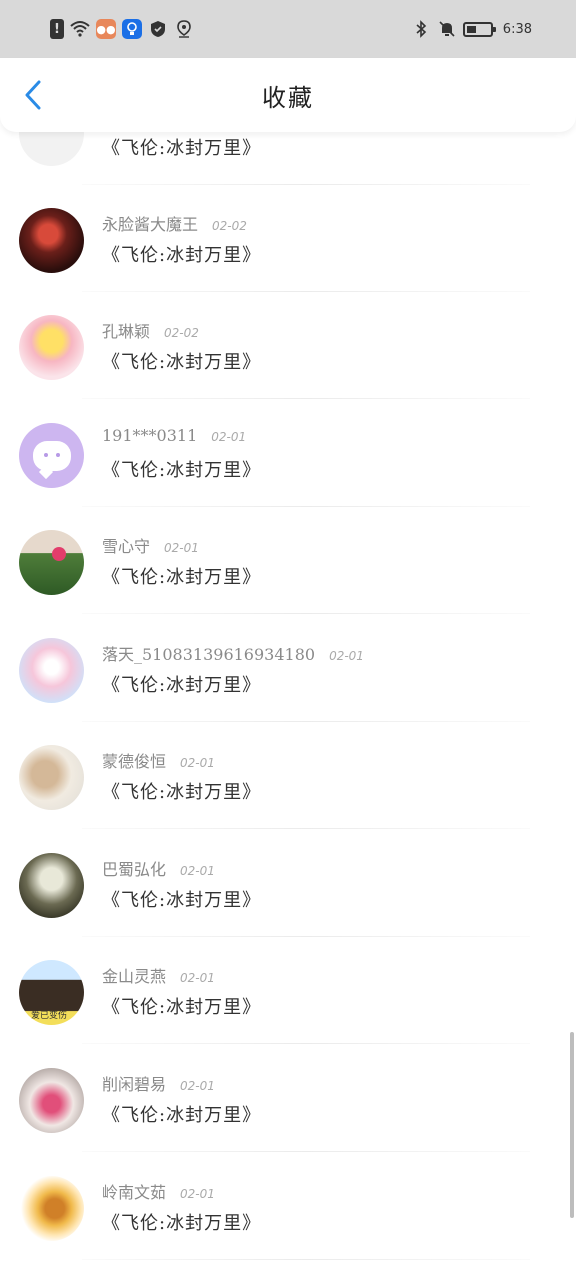 This screenshot has width=576, height=1280. What do you see at coordinates (572, 1125) in the screenshot?
I see `scrollbar` at bounding box center [572, 1125].